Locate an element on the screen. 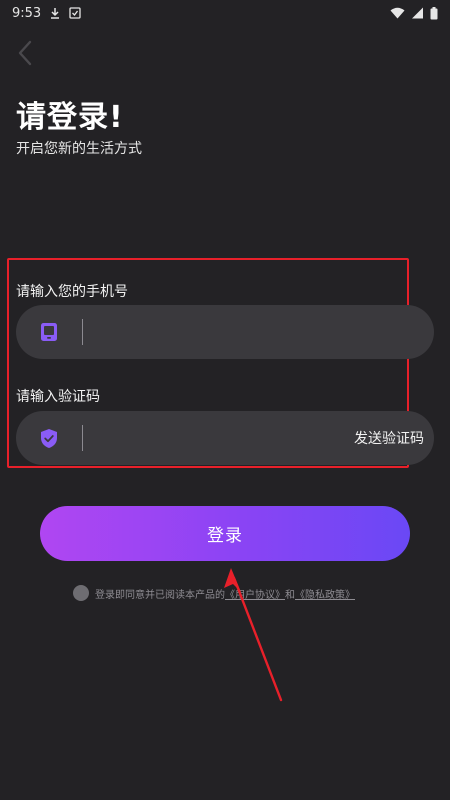  verification-code-input is located at coordinates (218, 438).